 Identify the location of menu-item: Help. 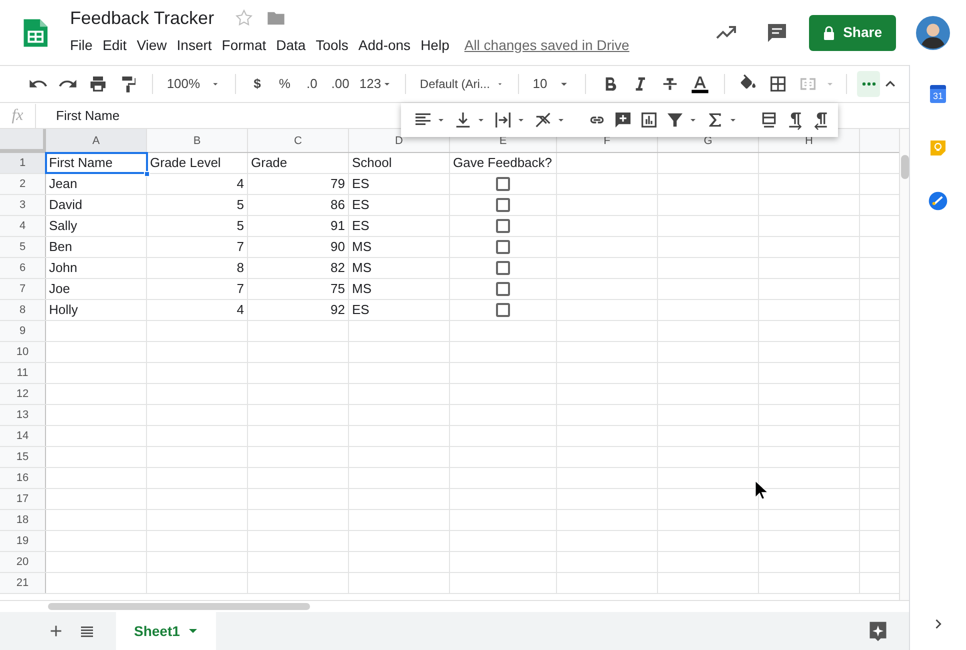
(435, 45).